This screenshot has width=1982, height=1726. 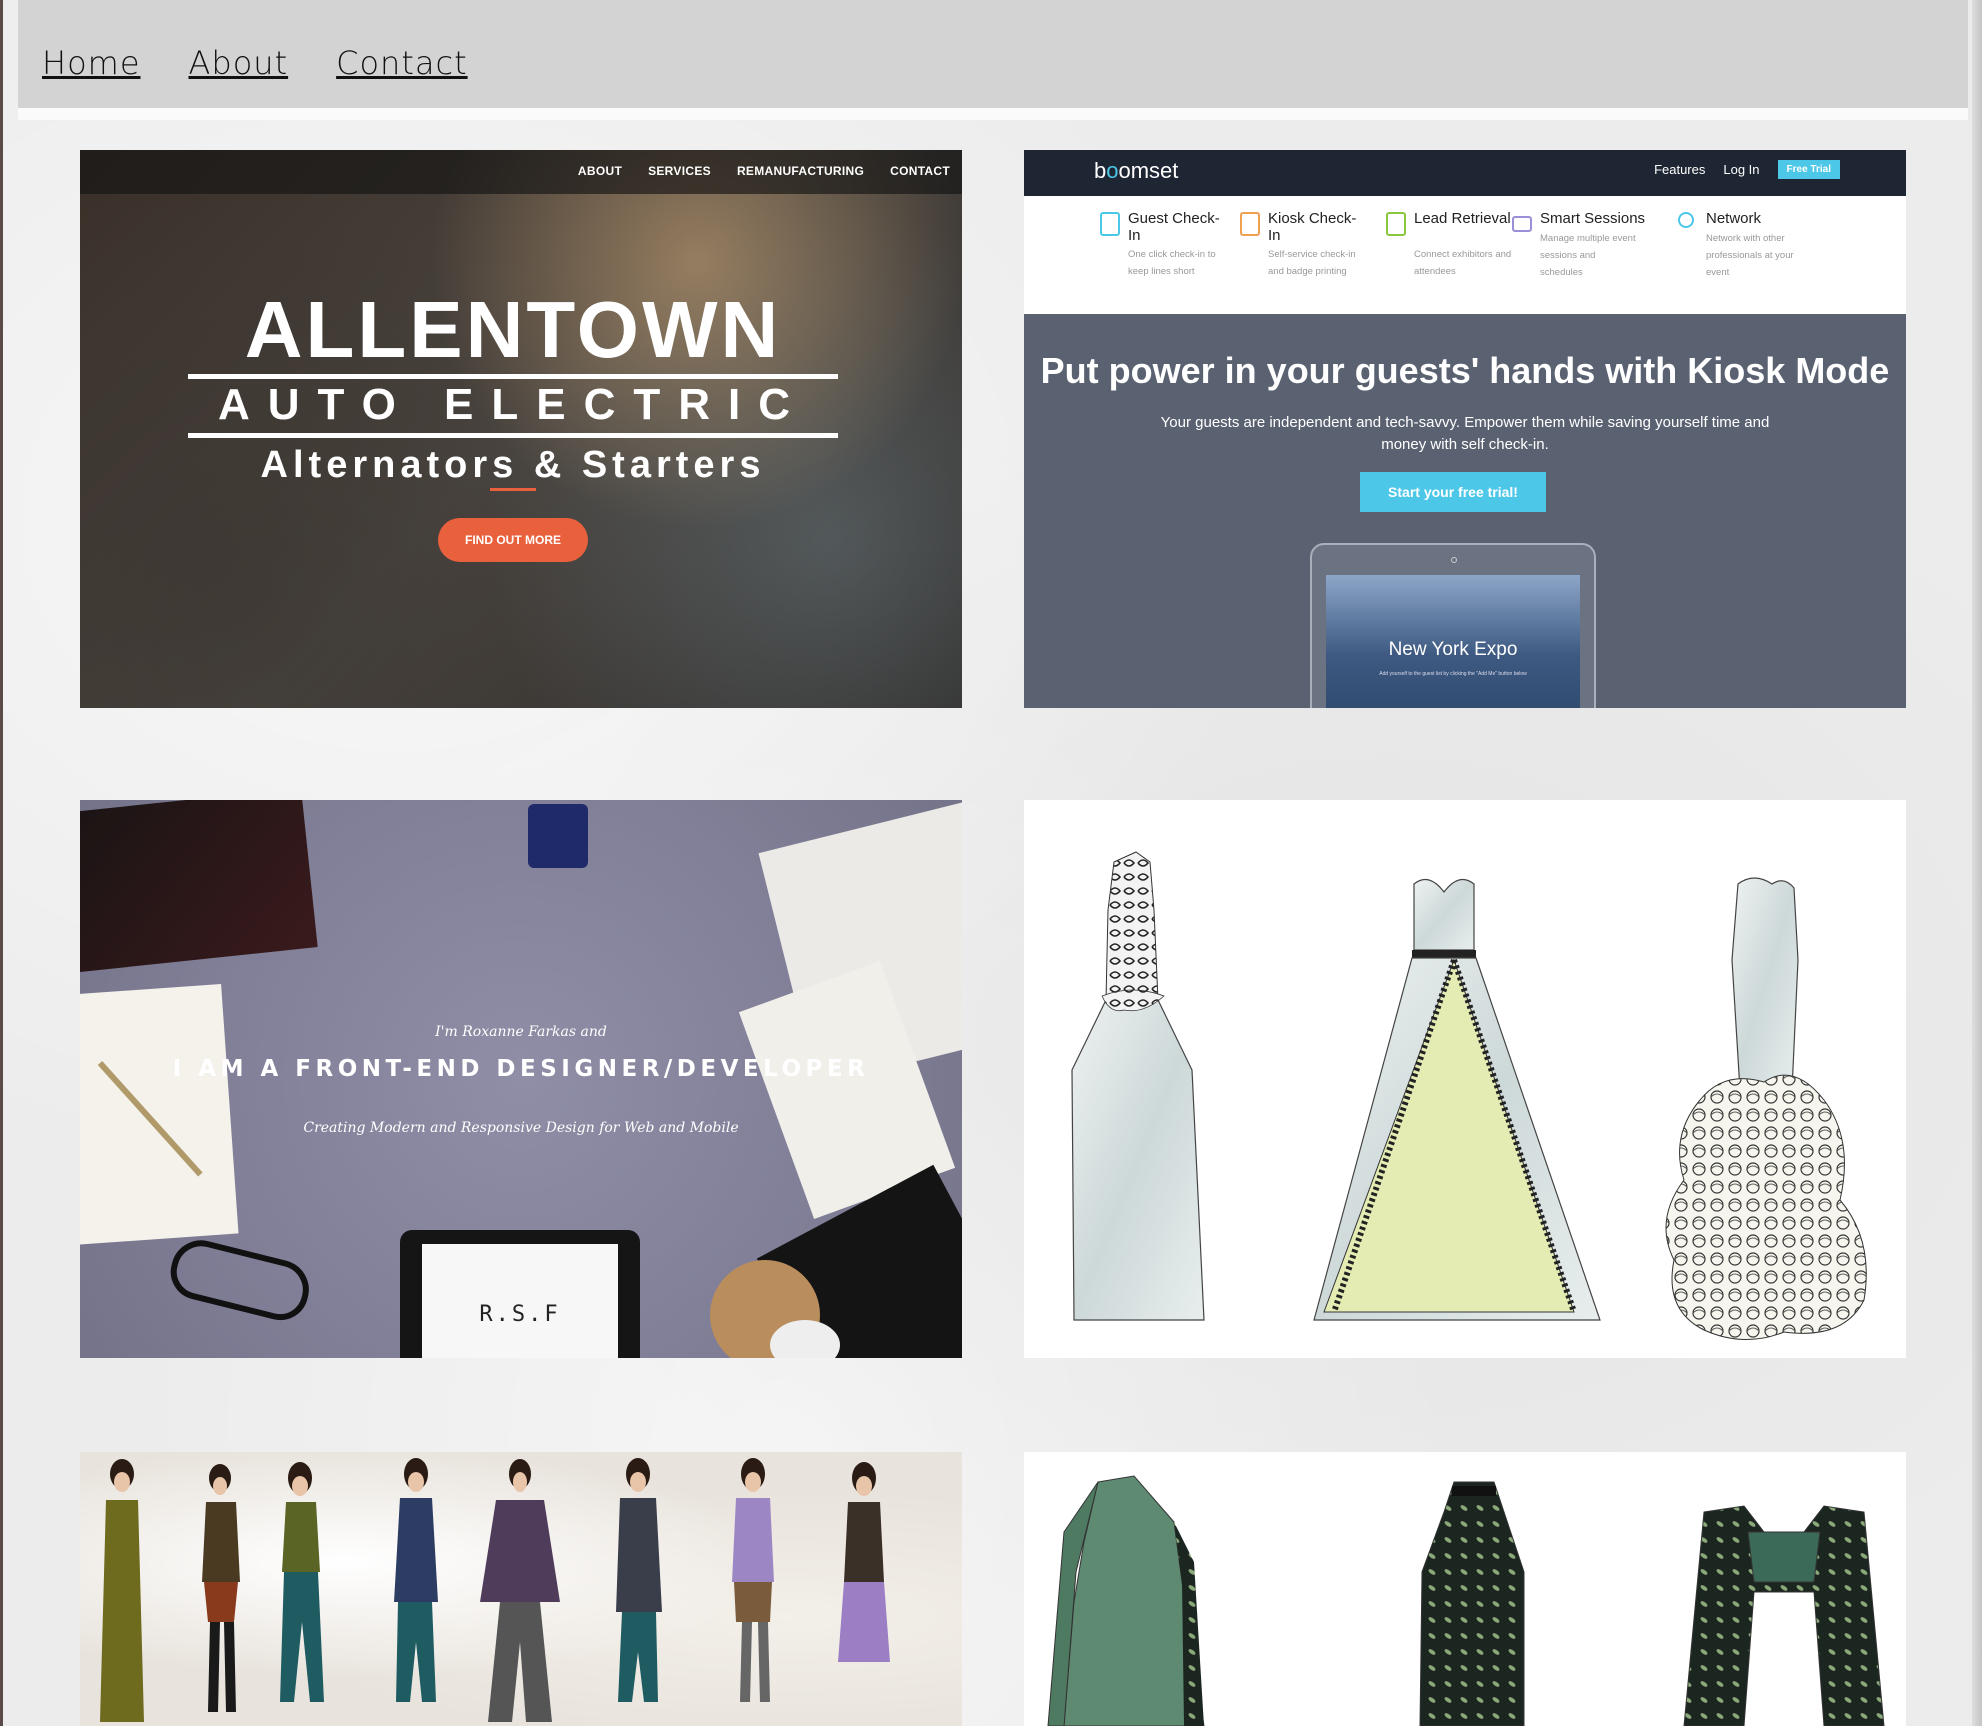 What do you see at coordinates (513, 376) in the screenshot?
I see `allentown-rule` at bounding box center [513, 376].